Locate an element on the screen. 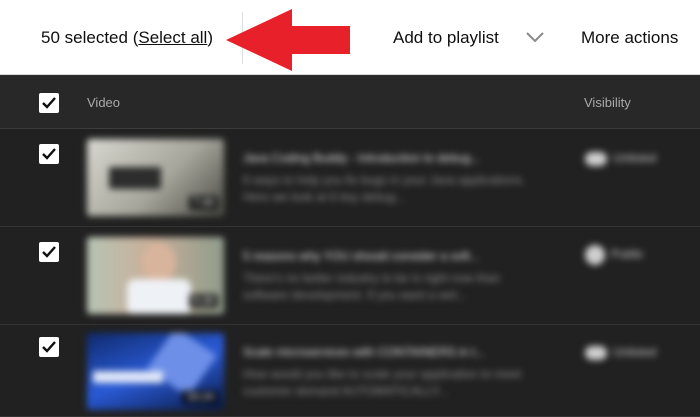 This screenshot has width=700, height=417. add-to-playlist-button: Add to playlist is located at coordinates (446, 38).